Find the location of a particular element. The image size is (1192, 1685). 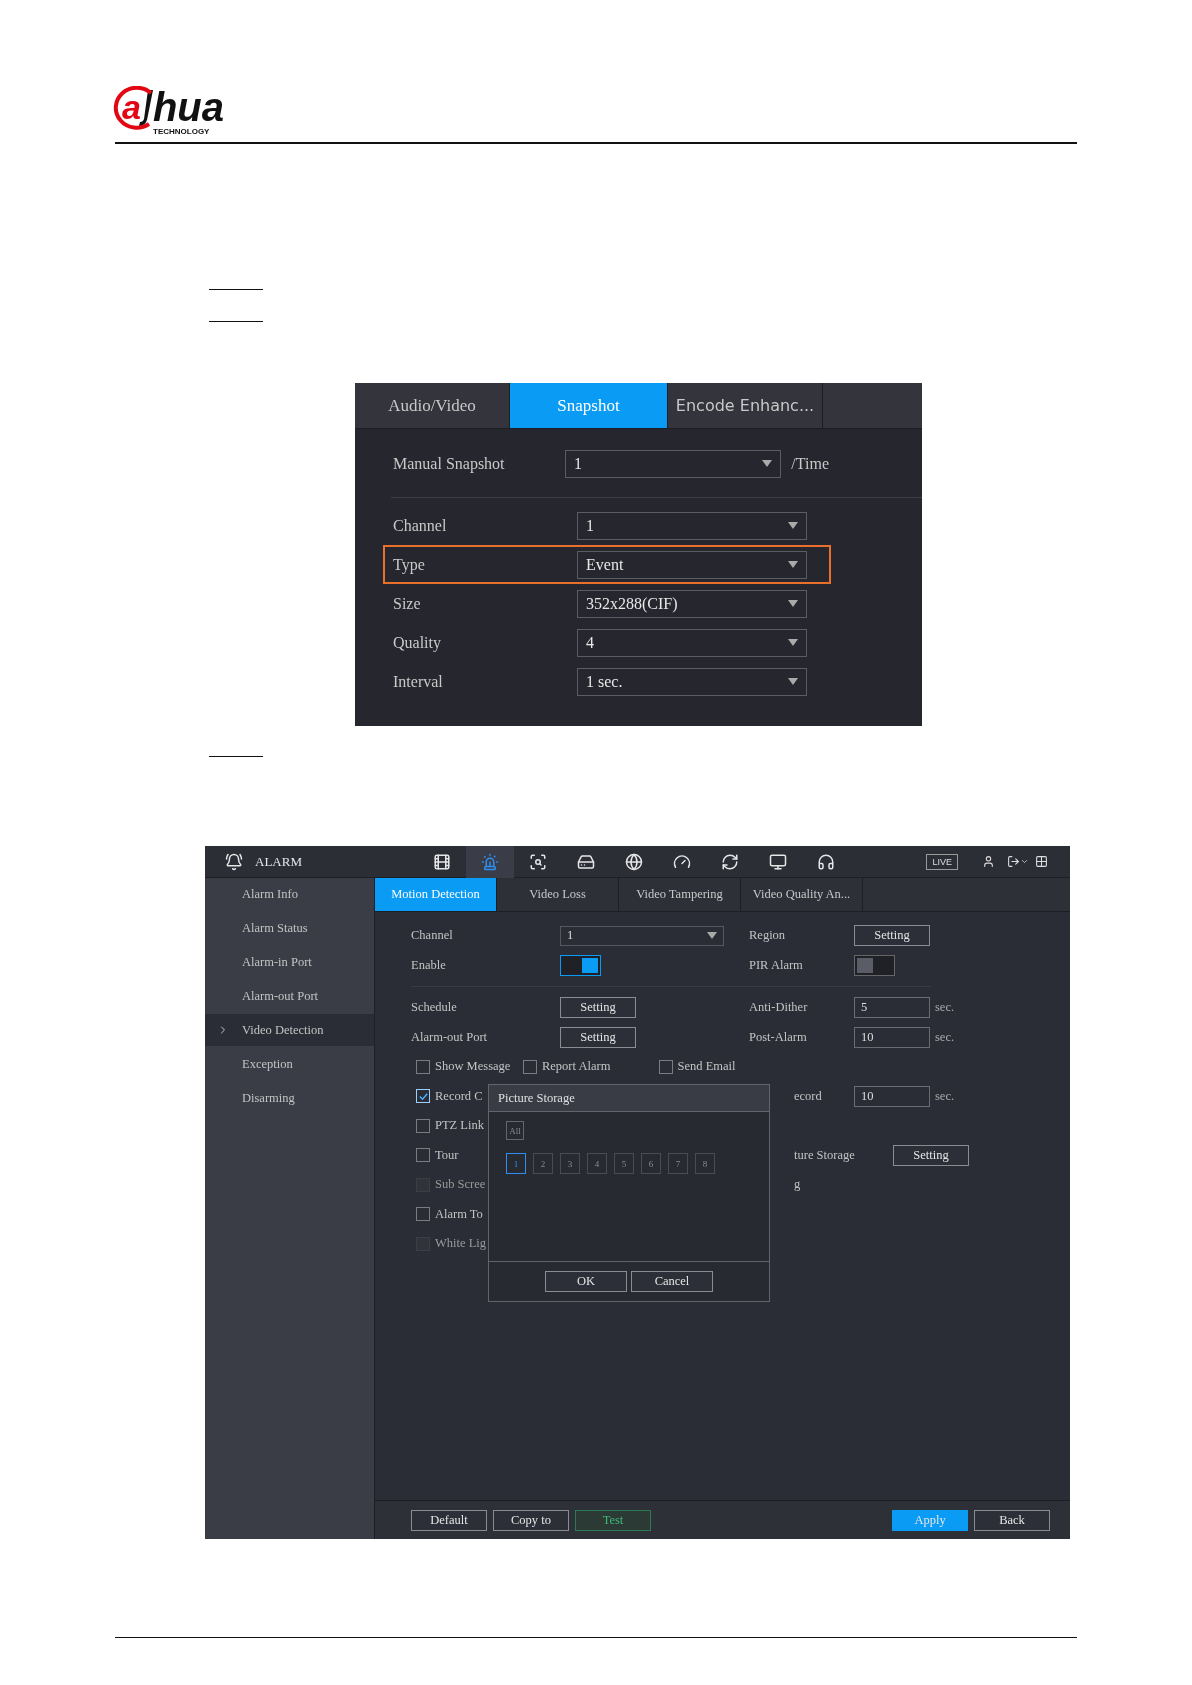

refresh-icon is located at coordinates (730, 861).